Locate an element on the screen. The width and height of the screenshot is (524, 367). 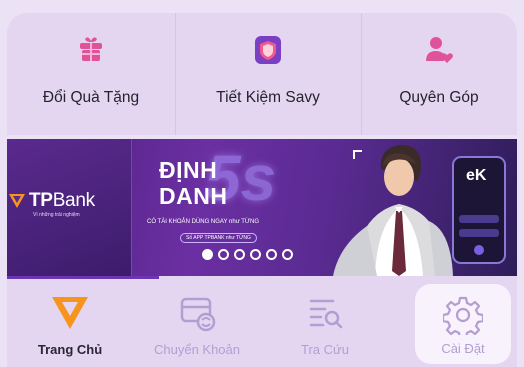
tab-transfer: Chuyển Khoản is located at coordinates (197, 321).